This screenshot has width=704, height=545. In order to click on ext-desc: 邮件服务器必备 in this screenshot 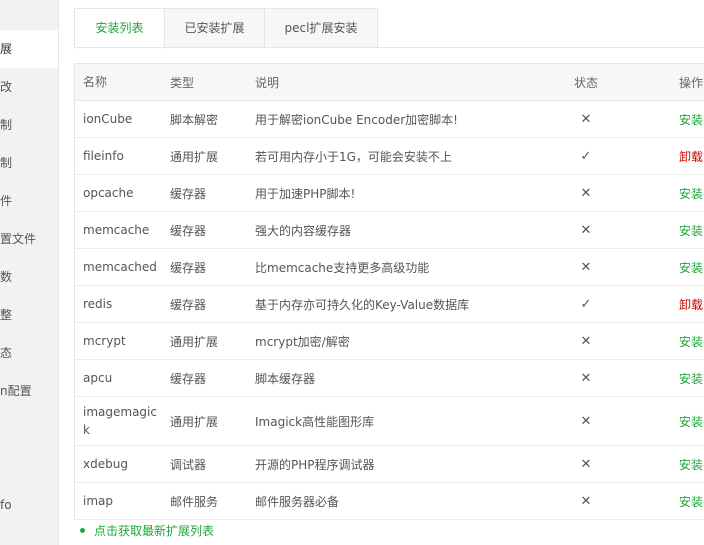, I will do `click(297, 501)`.